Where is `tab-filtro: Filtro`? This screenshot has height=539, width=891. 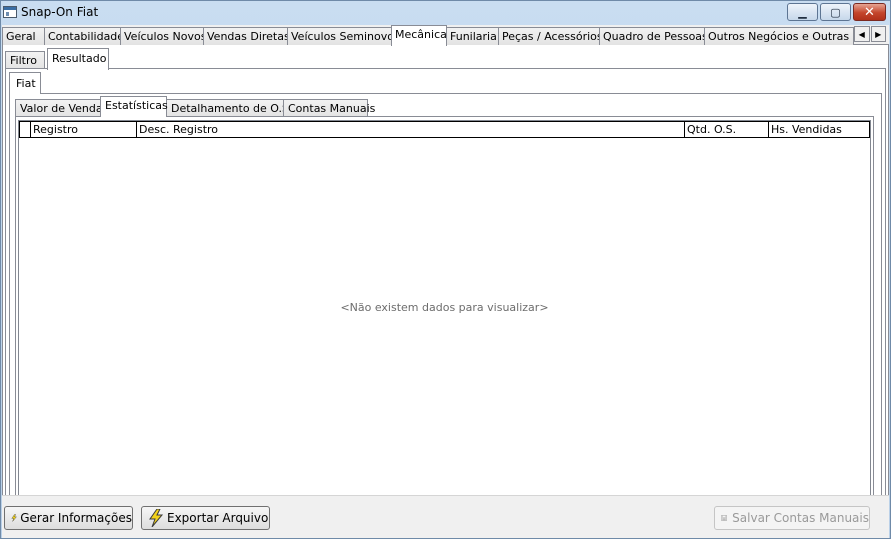 tab-filtro: Filtro is located at coordinates (25, 60).